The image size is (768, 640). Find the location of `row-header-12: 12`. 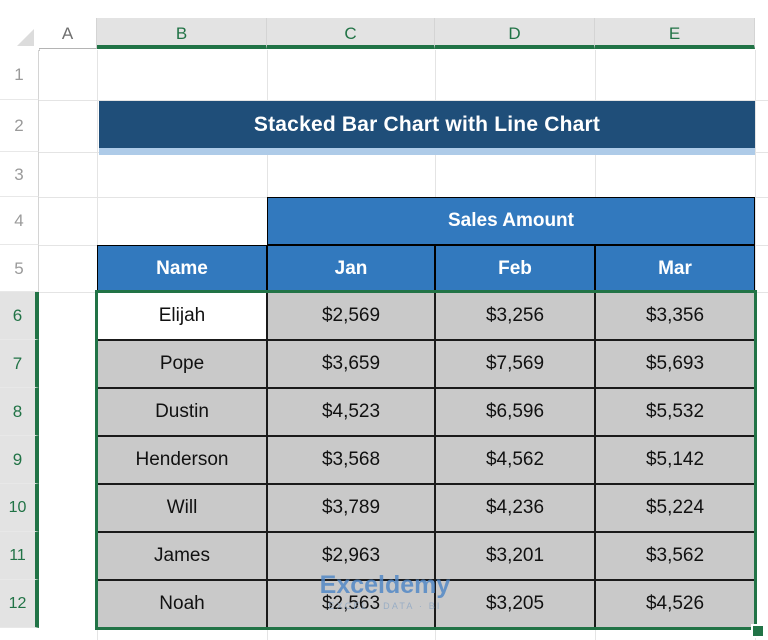

row-header-12: 12 is located at coordinates (19, 604).